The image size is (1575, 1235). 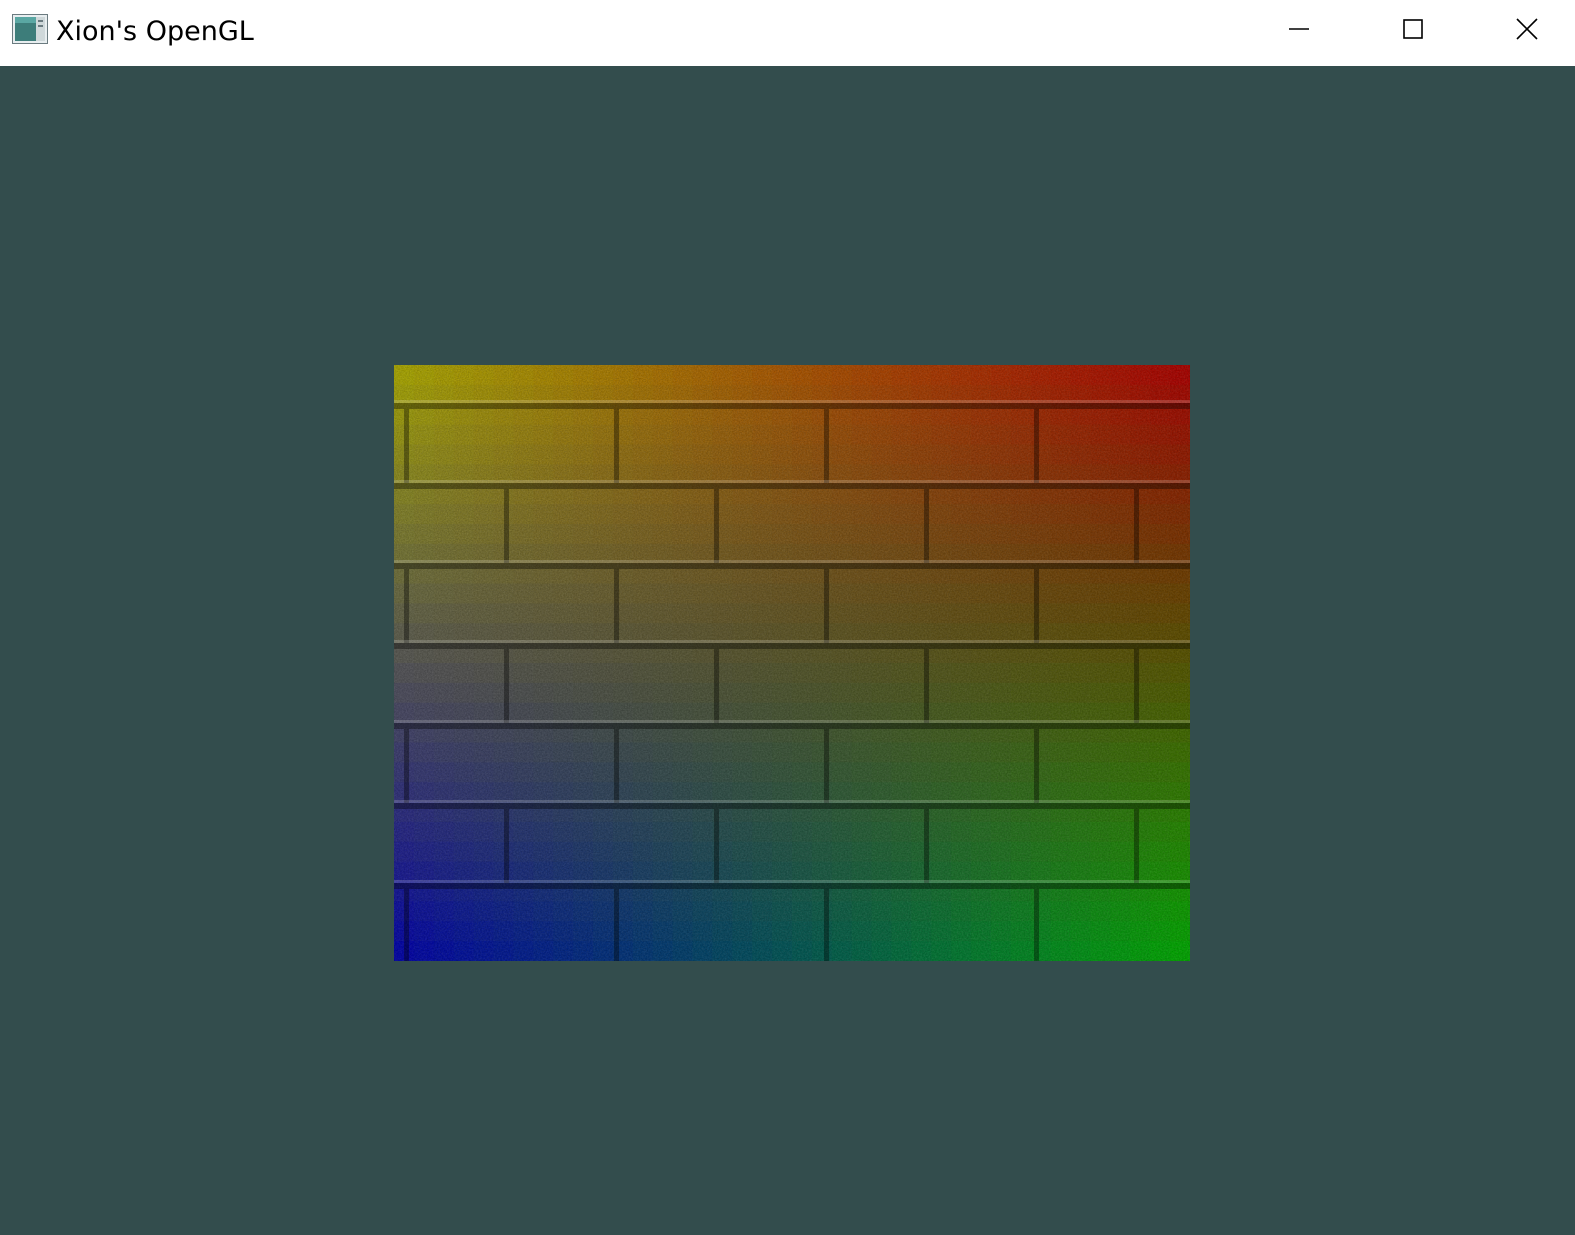 I want to click on maximize-icon, so click(x=1413, y=31).